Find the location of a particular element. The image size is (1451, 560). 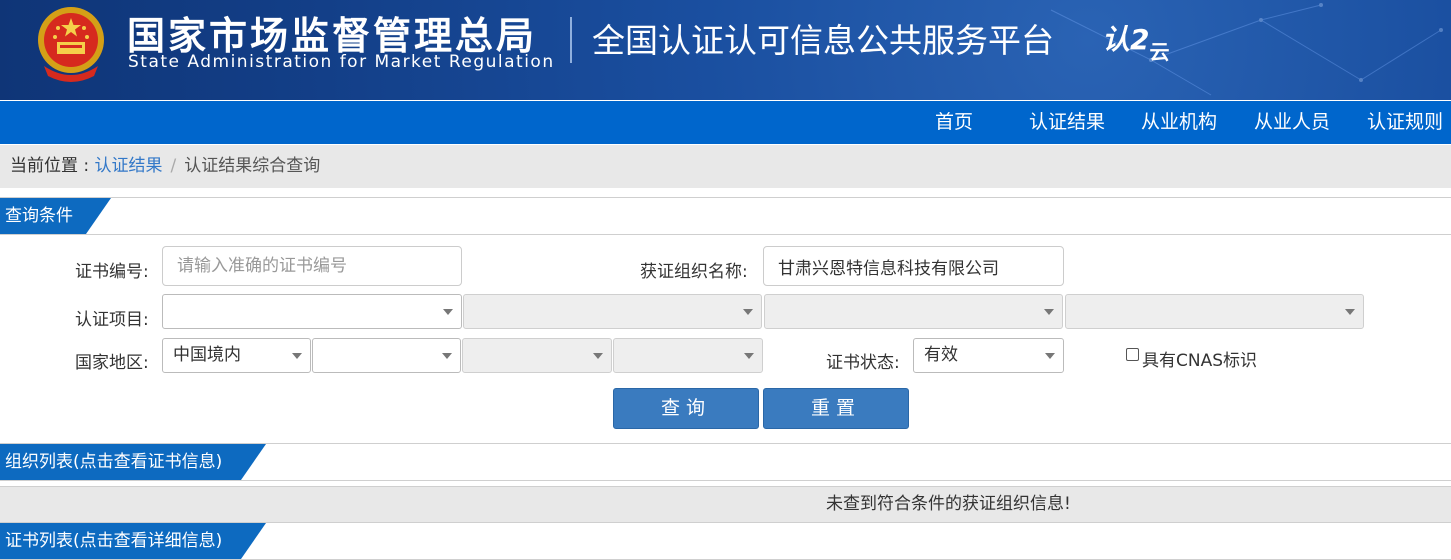

breadcrumb-link-cert-results: 认证结果 is located at coordinates (129, 166).